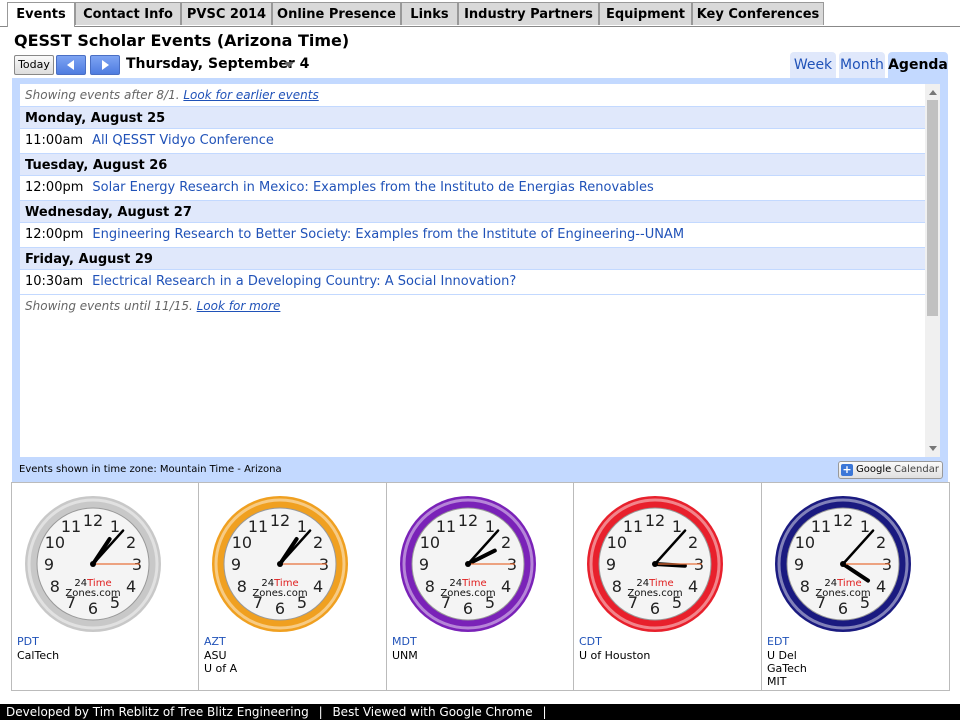  What do you see at coordinates (432, 712) in the screenshot?
I see `footer-browser-note: Best Viewed with Google Chrome` at bounding box center [432, 712].